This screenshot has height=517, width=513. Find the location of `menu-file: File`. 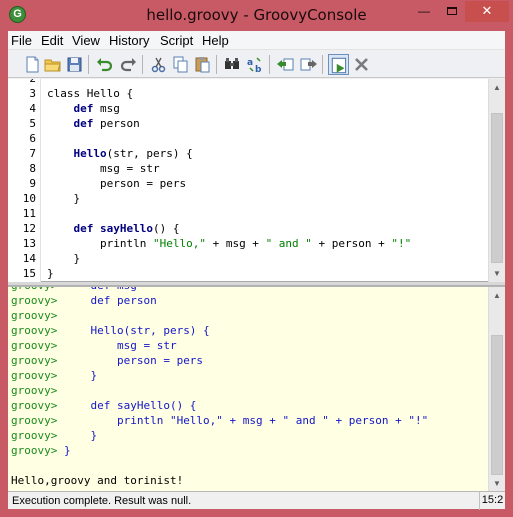

menu-file: File is located at coordinates (21, 40).